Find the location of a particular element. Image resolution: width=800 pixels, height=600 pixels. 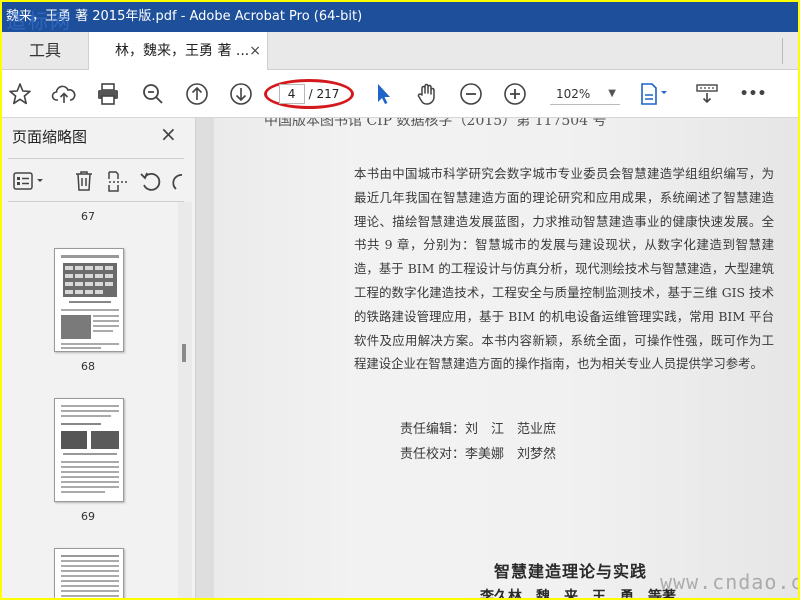

hand-tool-icon is located at coordinates (427, 94).